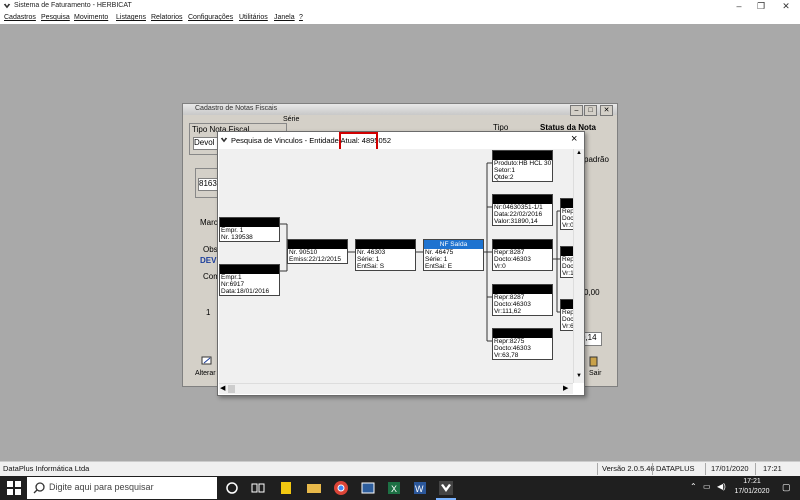 The image size is (800, 500). What do you see at coordinates (301, 17) in the screenshot?
I see `menu-help: ?` at bounding box center [301, 17].